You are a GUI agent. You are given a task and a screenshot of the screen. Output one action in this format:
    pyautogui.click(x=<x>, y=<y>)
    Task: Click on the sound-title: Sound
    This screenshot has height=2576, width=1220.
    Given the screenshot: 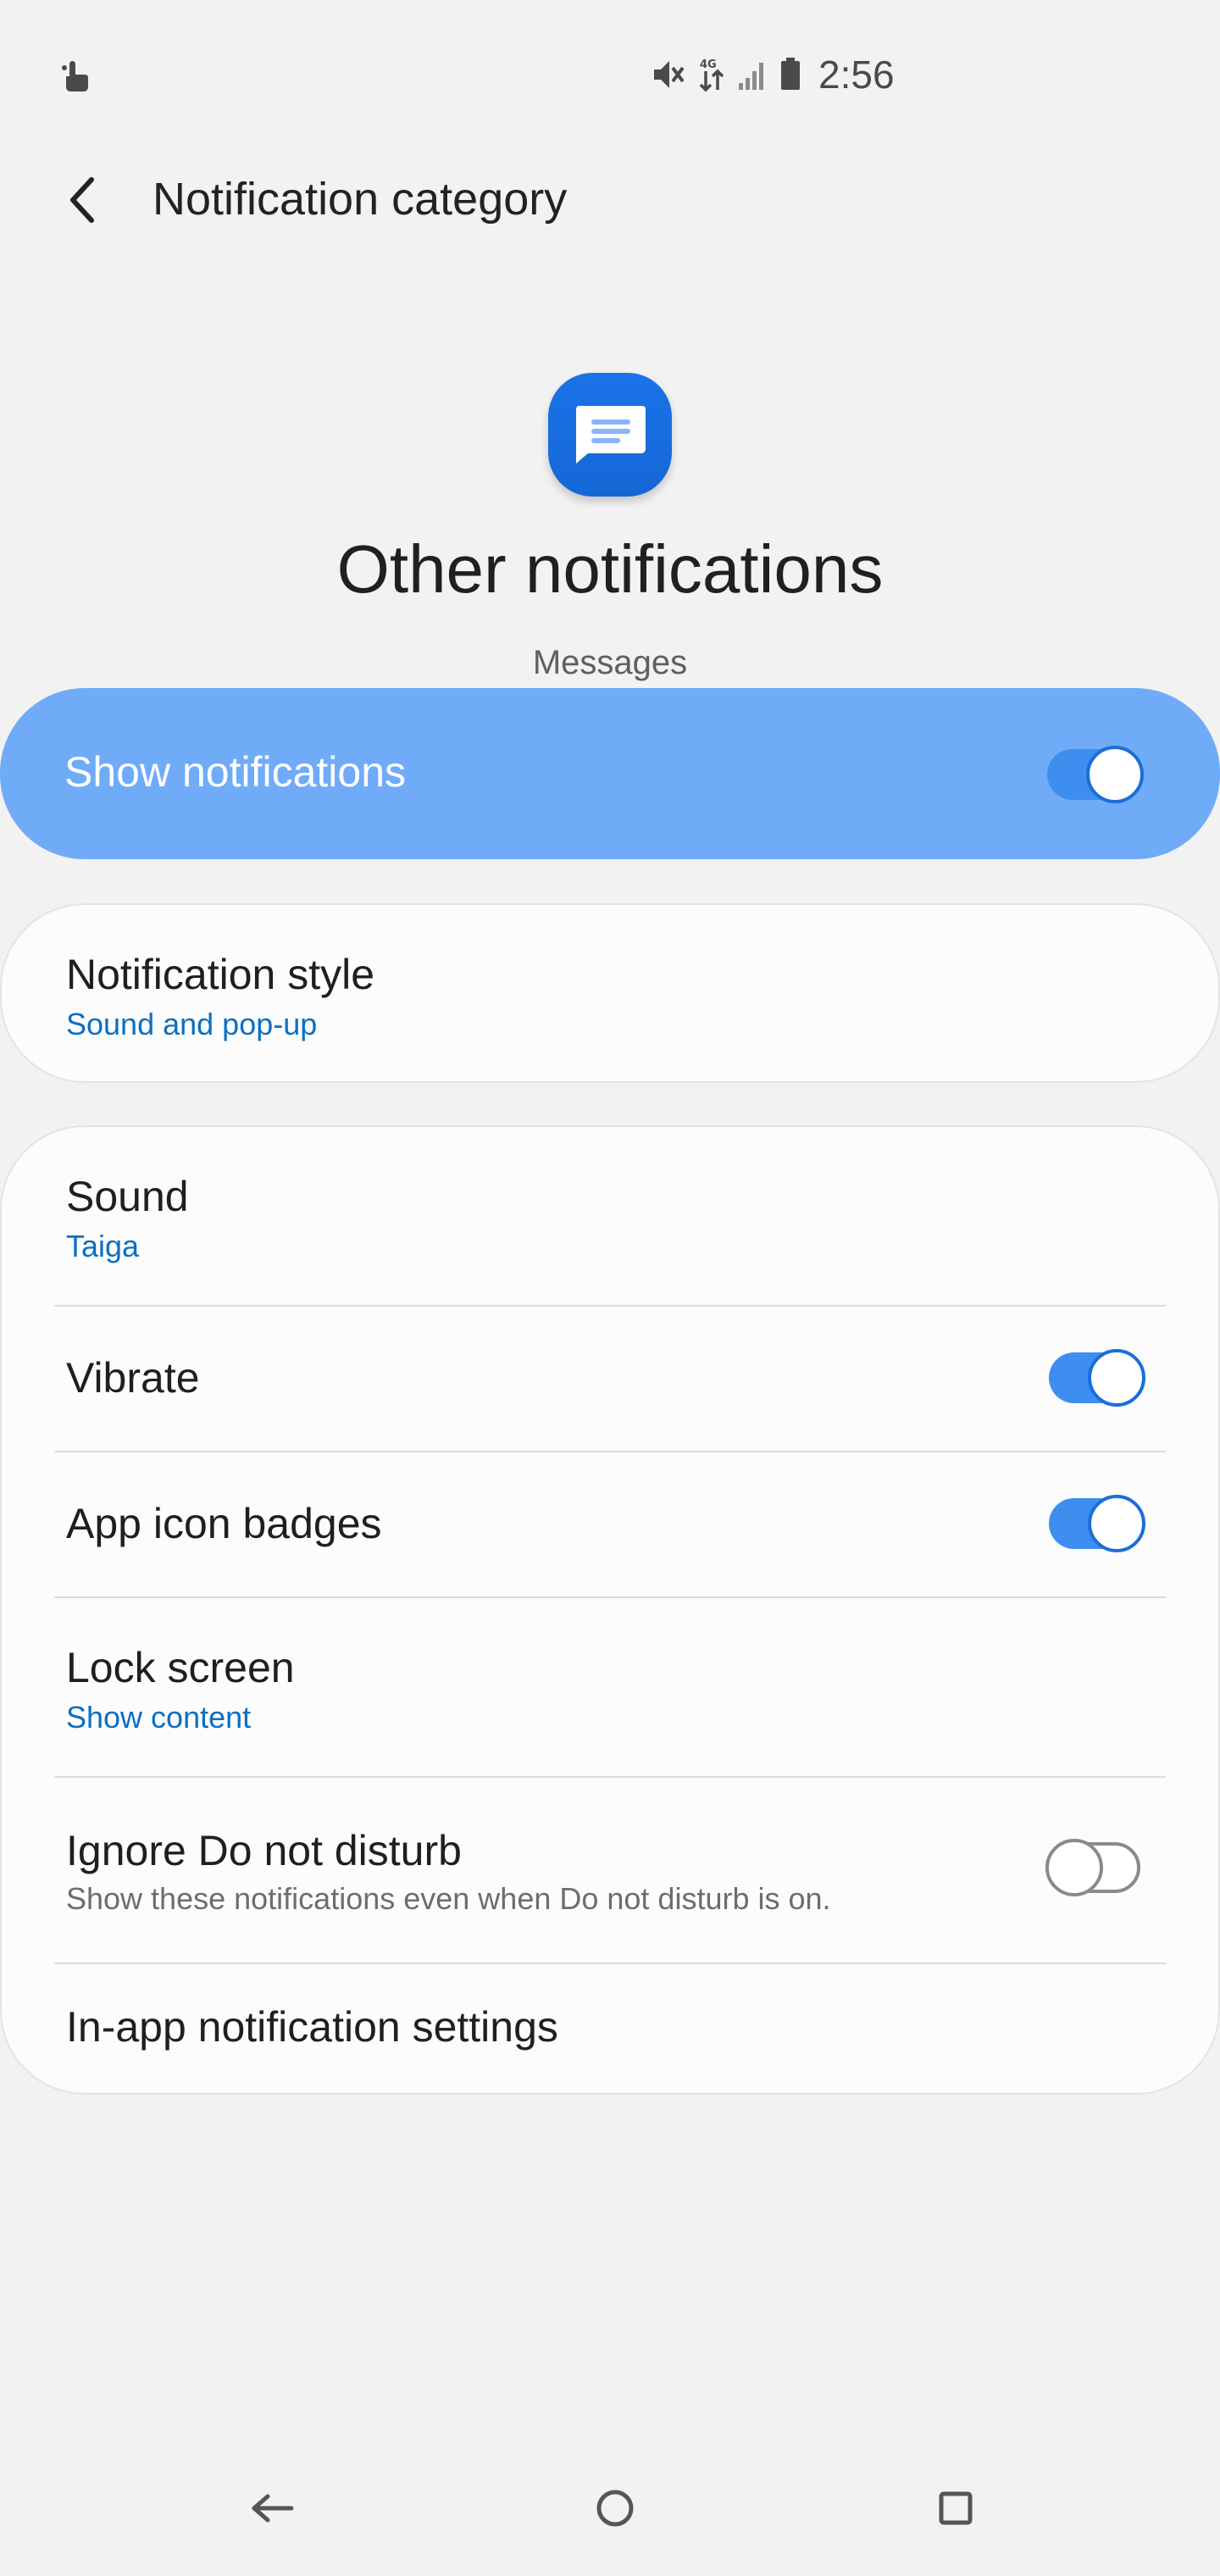 What is the action you would take?
    pyautogui.click(x=127, y=1196)
    